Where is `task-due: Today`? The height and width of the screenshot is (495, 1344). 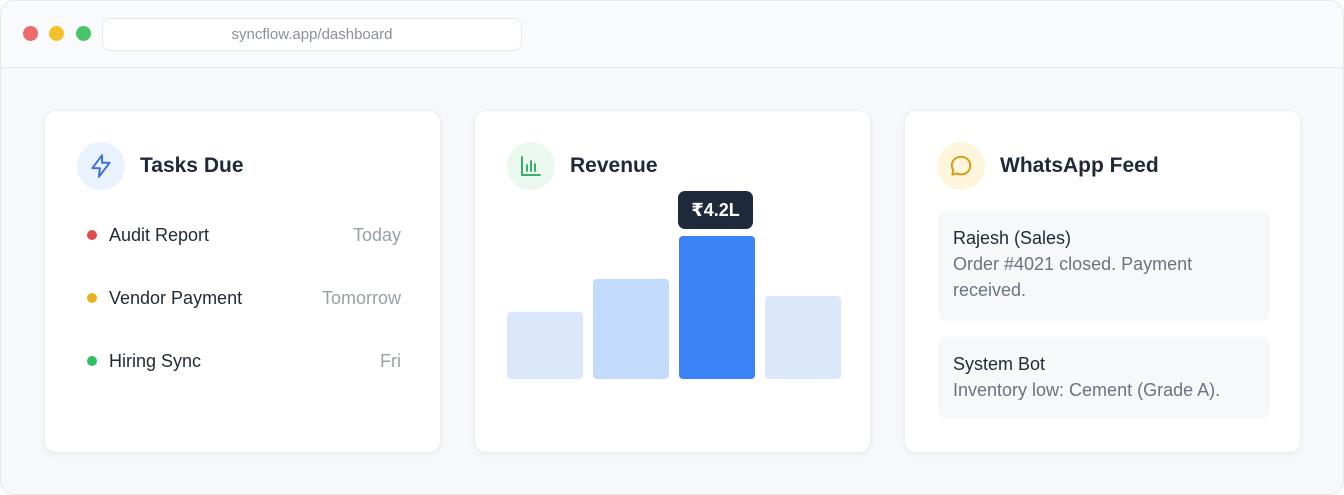
task-due: Today is located at coordinates (376, 234).